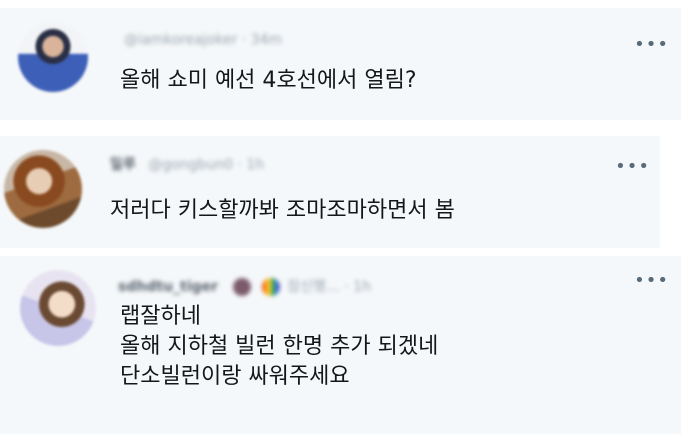 Image resolution: width=681 pixels, height=434 pixels. I want to click on author-name: sdhdtu_tiger, so click(168, 287).